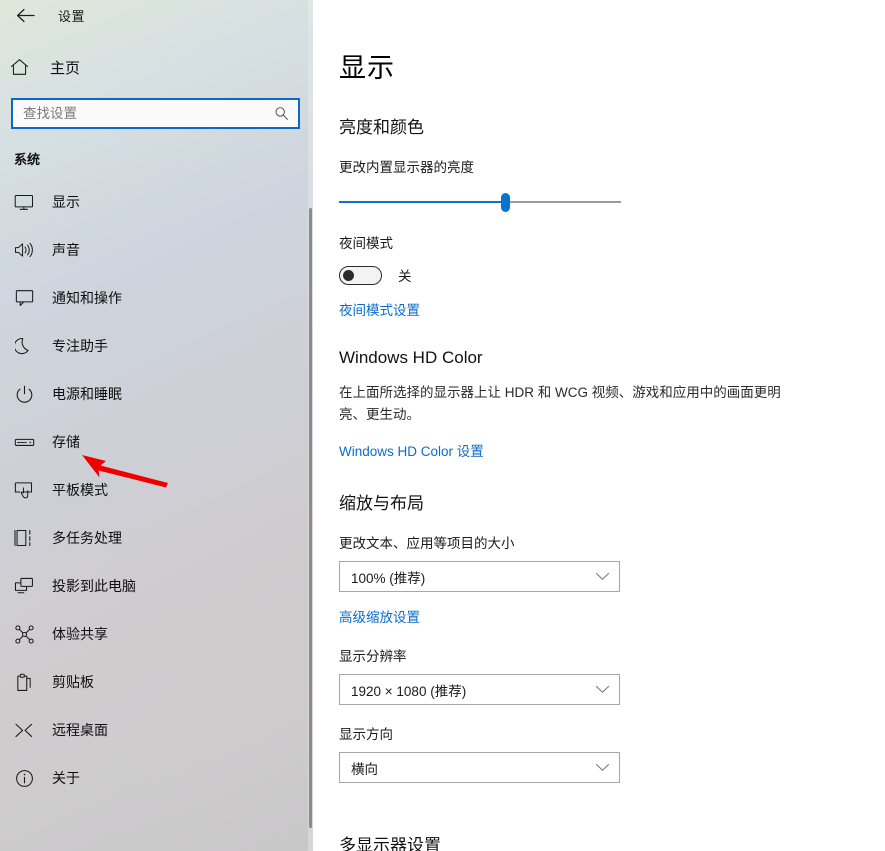 The width and height of the screenshot is (885, 851). What do you see at coordinates (405, 276) in the screenshot?
I see `night-mode-state: 关` at bounding box center [405, 276].